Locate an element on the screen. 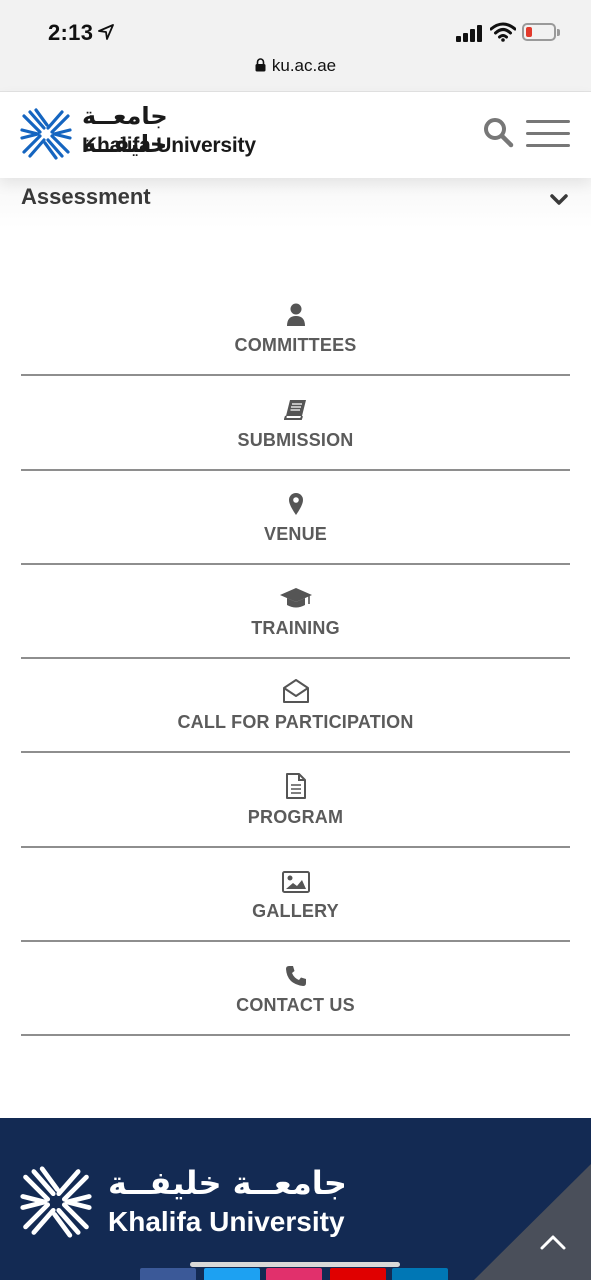 The image size is (591, 1280). envelope-open-icon is located at coordinates (295, 691).